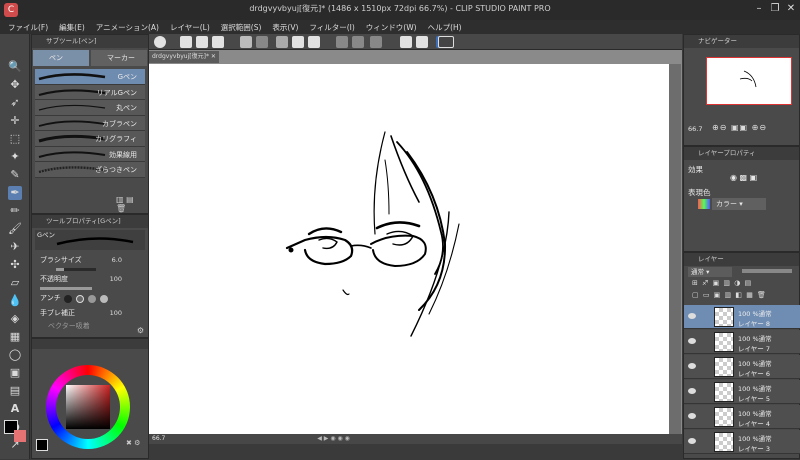 The height and width of the screenshot is (460, 800). I want to click on opacity-row: 不透明度 100, so click(90, 279).